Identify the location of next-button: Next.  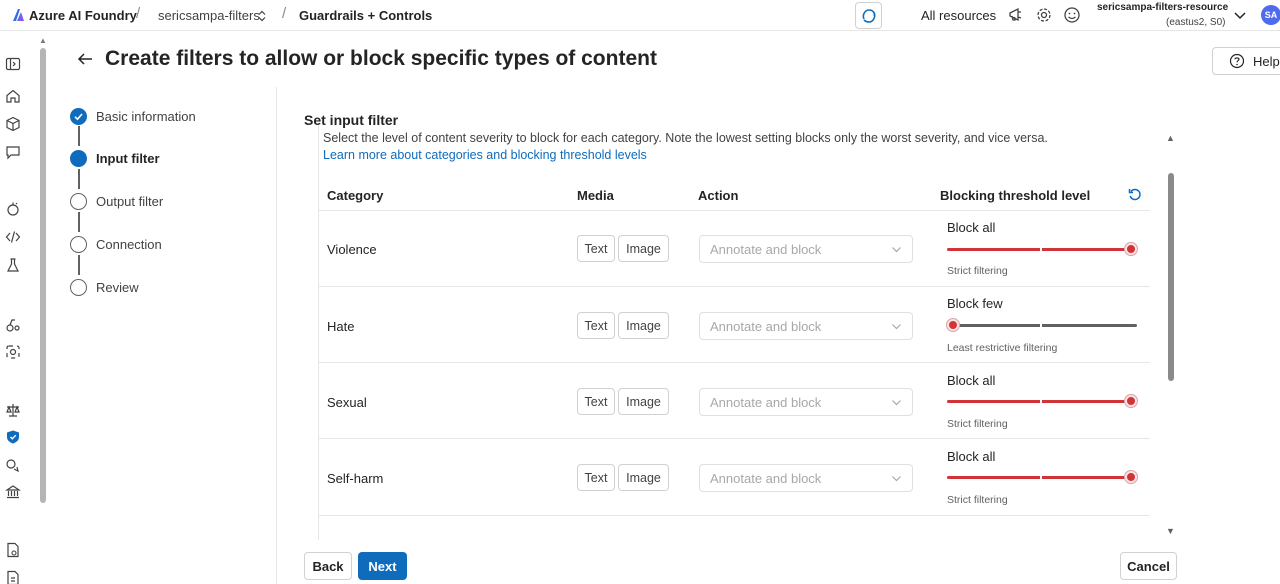
(382, 566).